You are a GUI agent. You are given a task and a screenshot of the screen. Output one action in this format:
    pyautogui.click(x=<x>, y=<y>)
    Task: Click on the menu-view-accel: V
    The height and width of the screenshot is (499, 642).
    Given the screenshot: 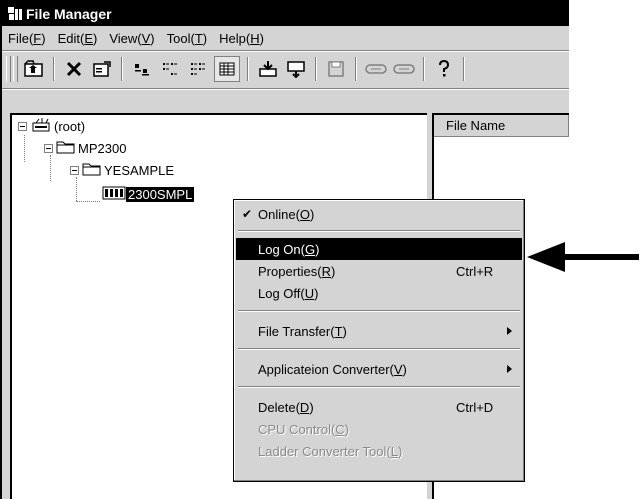 What is the action you would take?
    pyautogui.click(x=146, y=38)
    